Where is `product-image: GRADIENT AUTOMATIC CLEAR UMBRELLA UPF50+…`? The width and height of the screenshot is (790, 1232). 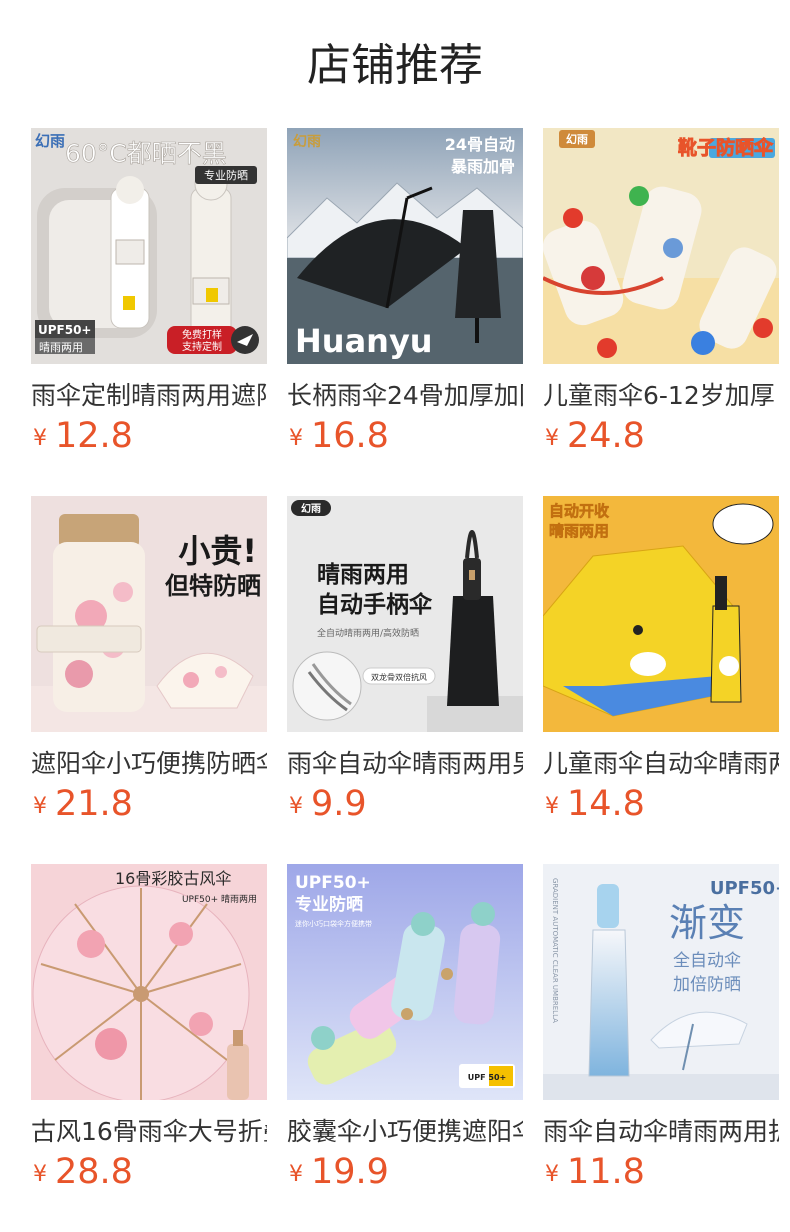
product-image: GRADIENT AUTOMATIC CLEAR UMBRELLA UPF50+… is located at coordinates (661, 982).